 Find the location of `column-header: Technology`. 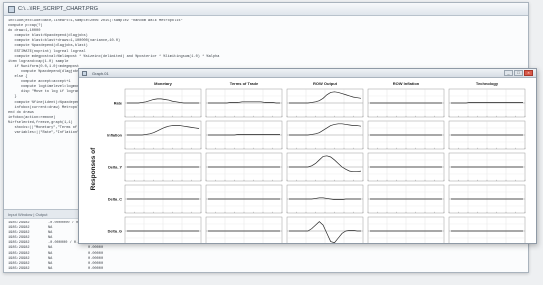

column-header: Technology is located at coordinates (487, 83).